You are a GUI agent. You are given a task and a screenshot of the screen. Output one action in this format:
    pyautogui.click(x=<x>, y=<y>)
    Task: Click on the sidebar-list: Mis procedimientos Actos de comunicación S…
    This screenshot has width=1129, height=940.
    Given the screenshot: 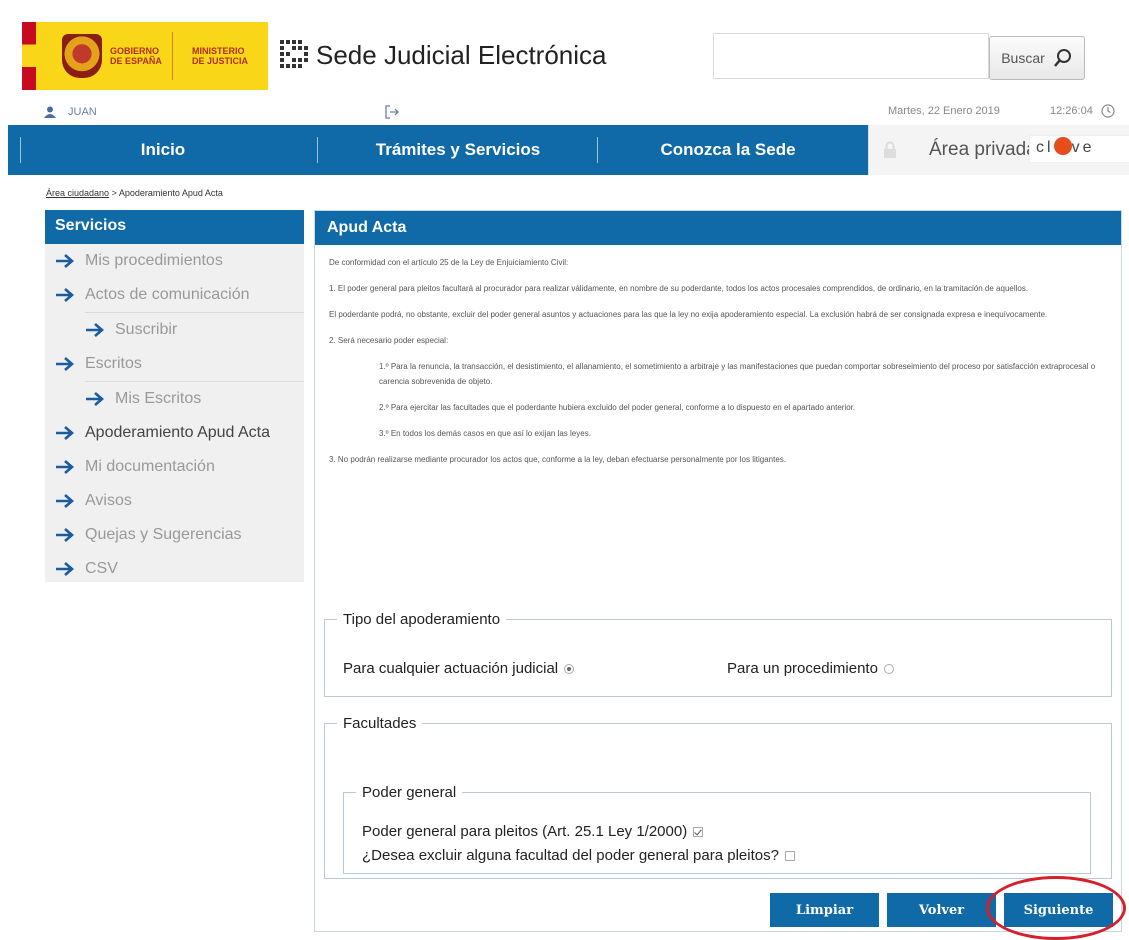 What is the action you would take?
    pyautogui.click(x=174, y=415)
    